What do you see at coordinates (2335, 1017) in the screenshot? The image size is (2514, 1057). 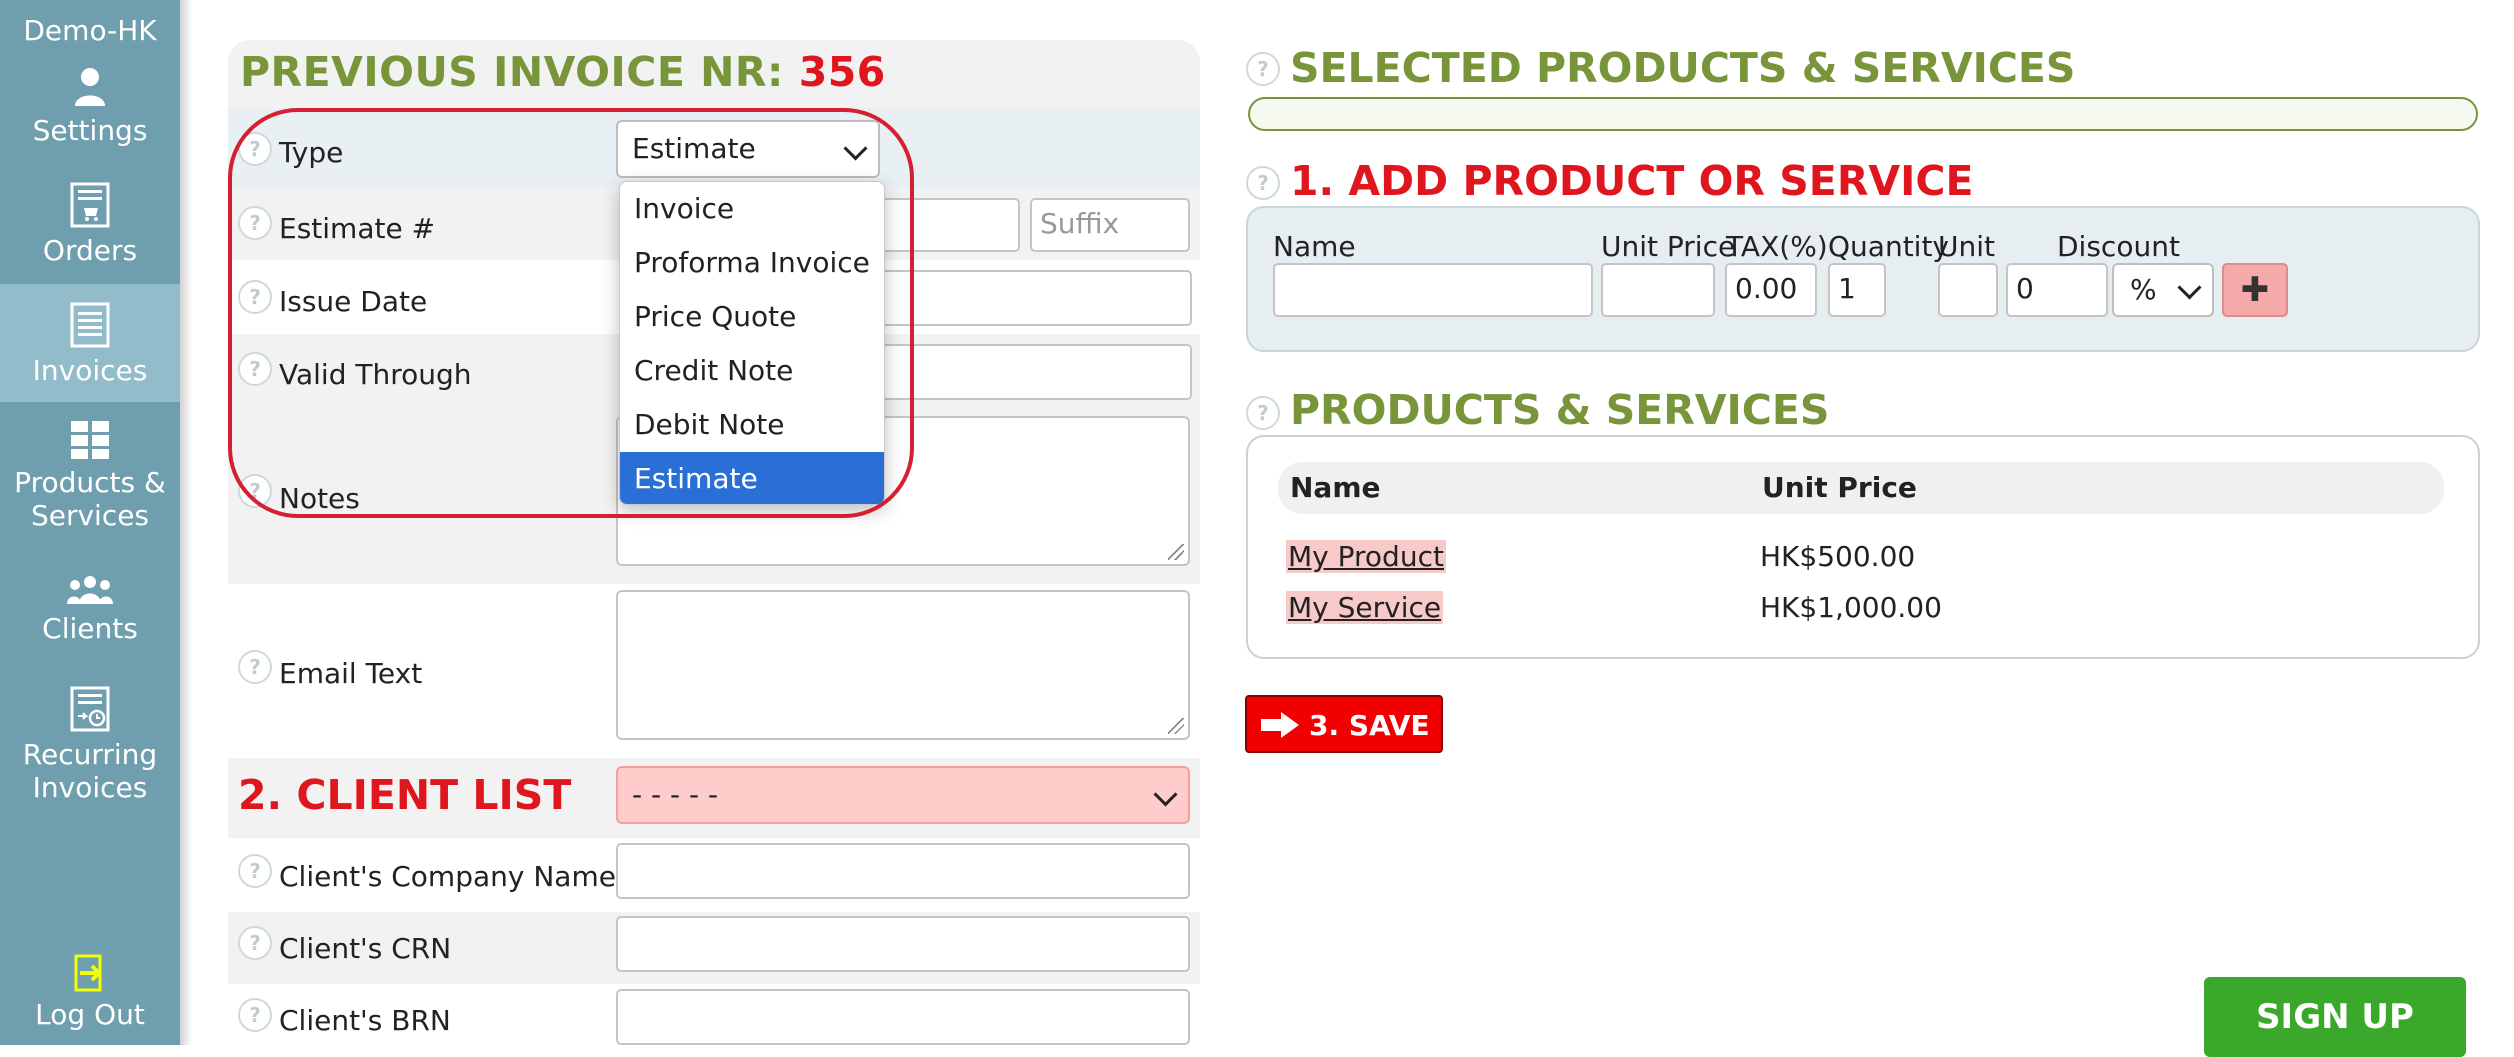 I see `signup-button: SIGN UP` at bounding box center [2335, 1017].